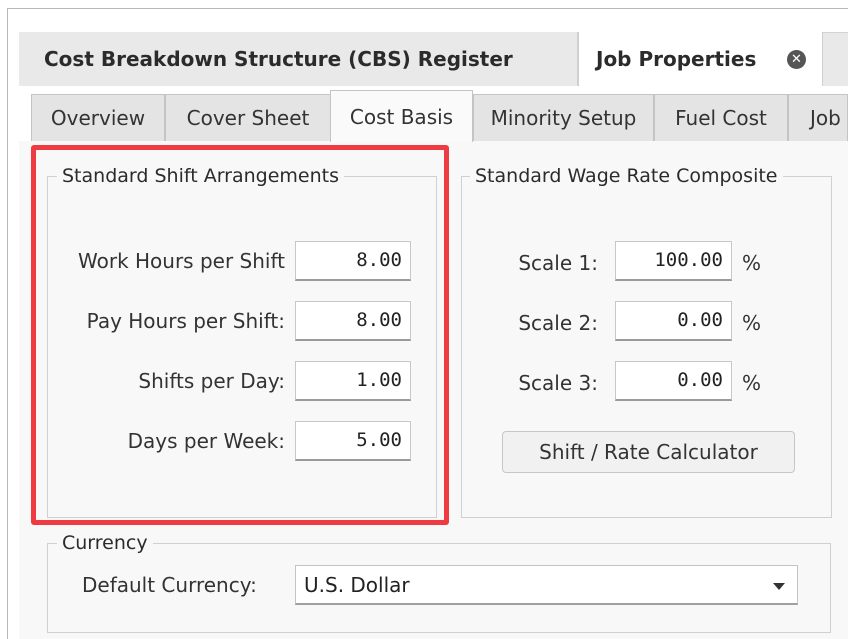  I want to click on scale-3-input: 0.00, so click(673, 381).